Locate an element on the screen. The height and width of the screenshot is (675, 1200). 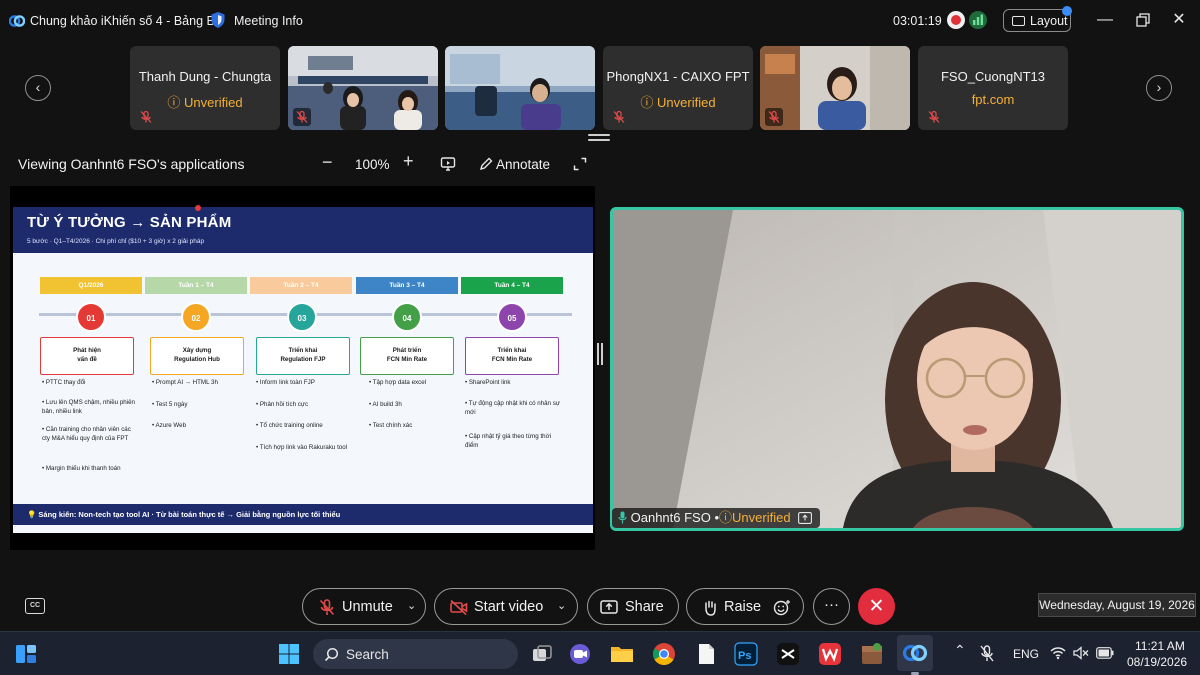
step-number: 02 is located at coordinates (196, 317).